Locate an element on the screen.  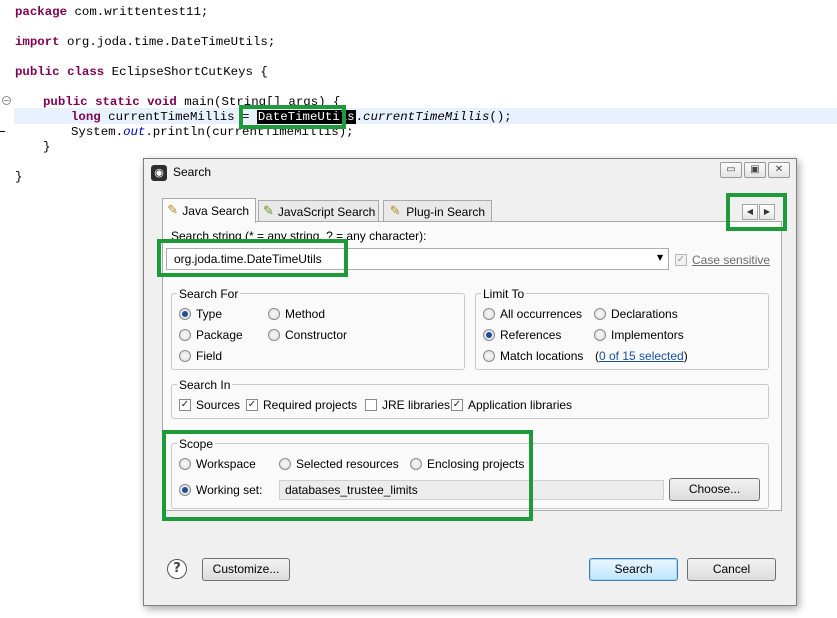
tab-plugin-search: ✎ Plug-in Search is located at coordinates (437, 211).